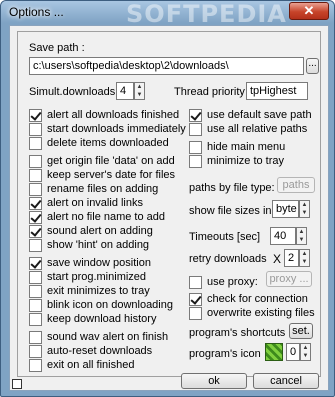 This screenshot has height=397, width=335. Describe the element at coordinates (246, 147) in the screenshot. I see `option-label: hide main menu` at that location.